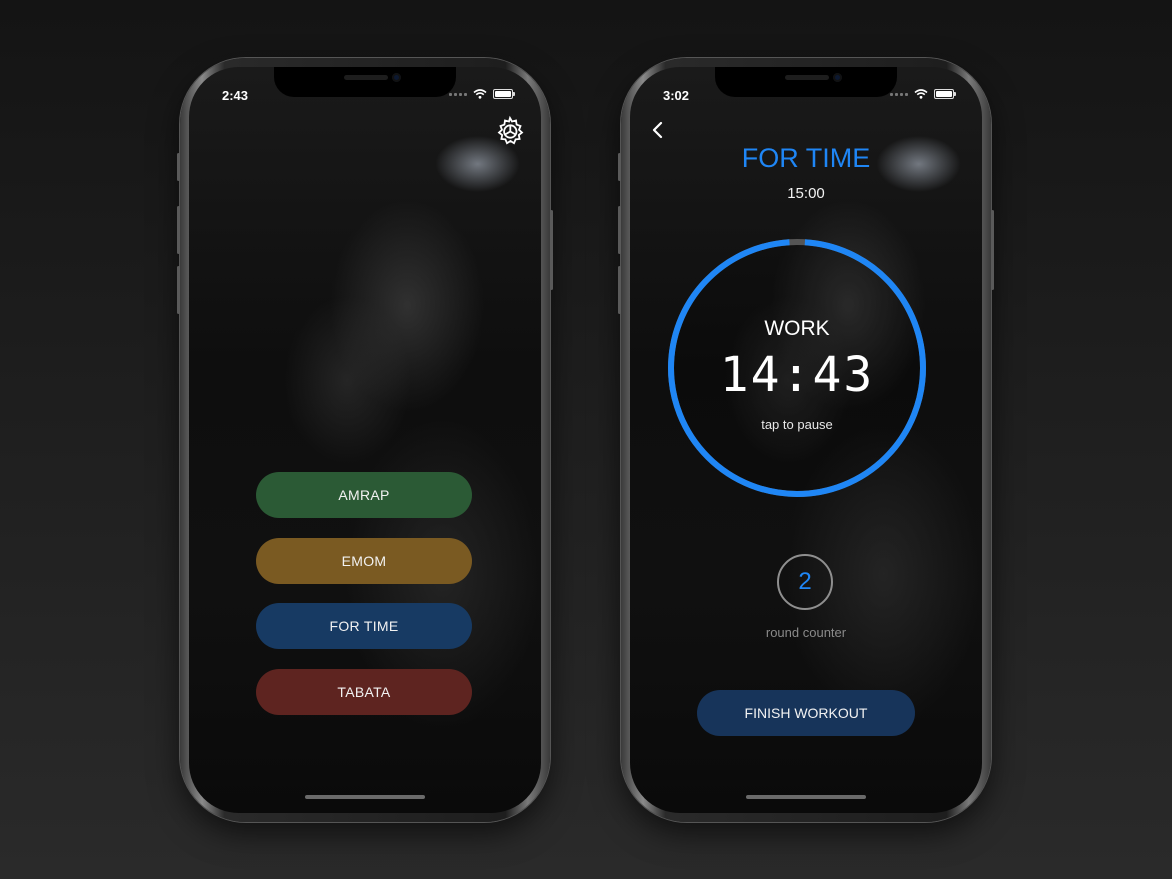  I want to click on status-time: 2:43, so click(235, 95).